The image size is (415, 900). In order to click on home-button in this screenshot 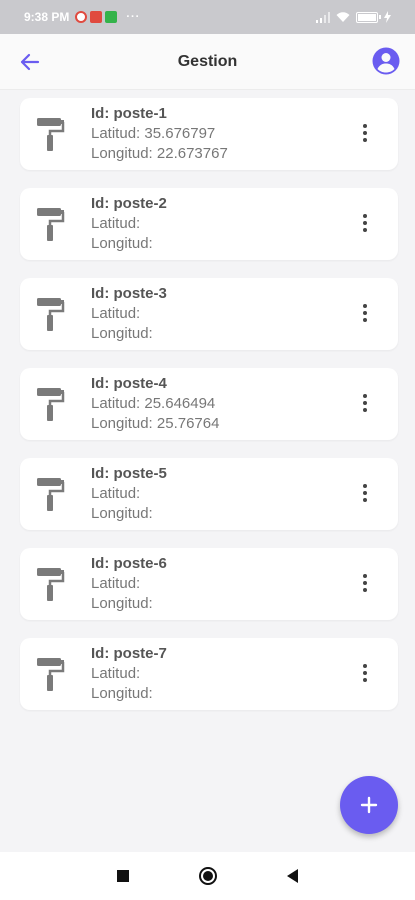, I will do `click(208, 876)`.